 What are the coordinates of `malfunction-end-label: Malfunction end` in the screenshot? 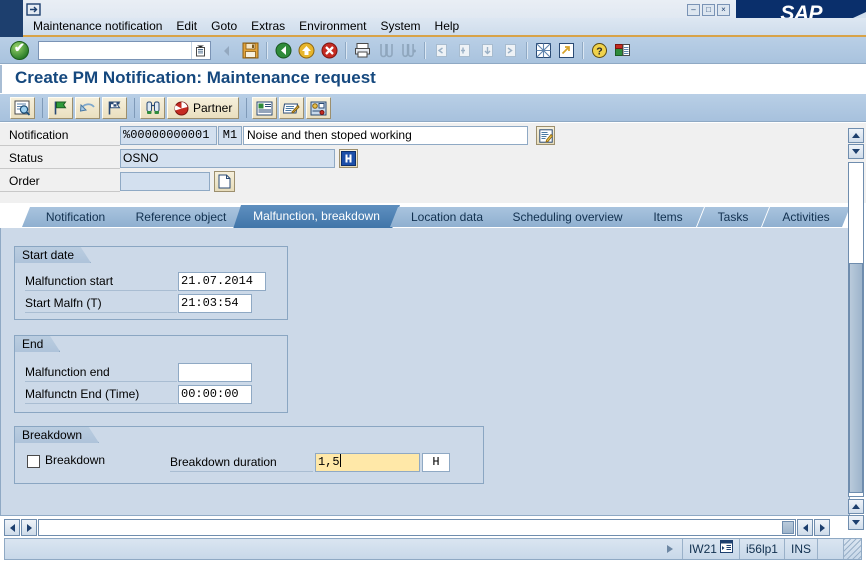 It's located at (101, 372).